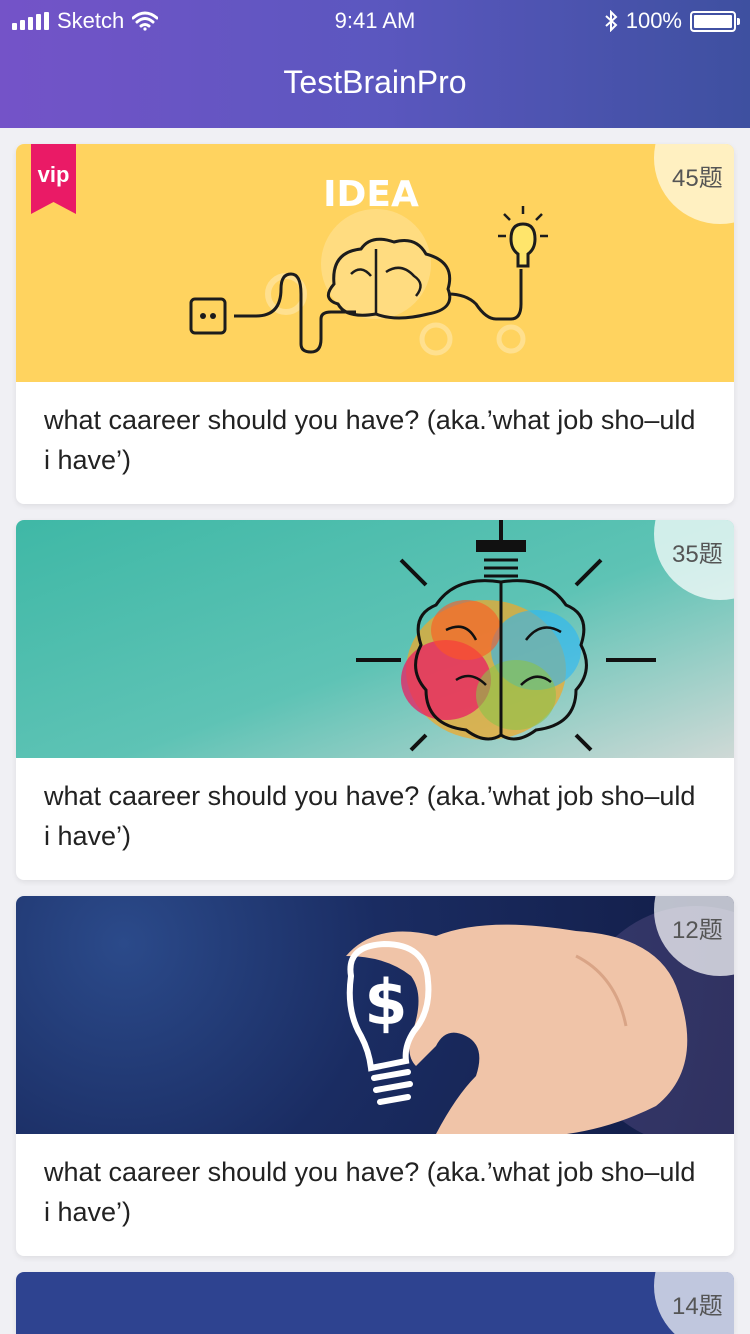  I want to click on status-bar: Sketch 9:41 AM 100%, so click(375, 20).